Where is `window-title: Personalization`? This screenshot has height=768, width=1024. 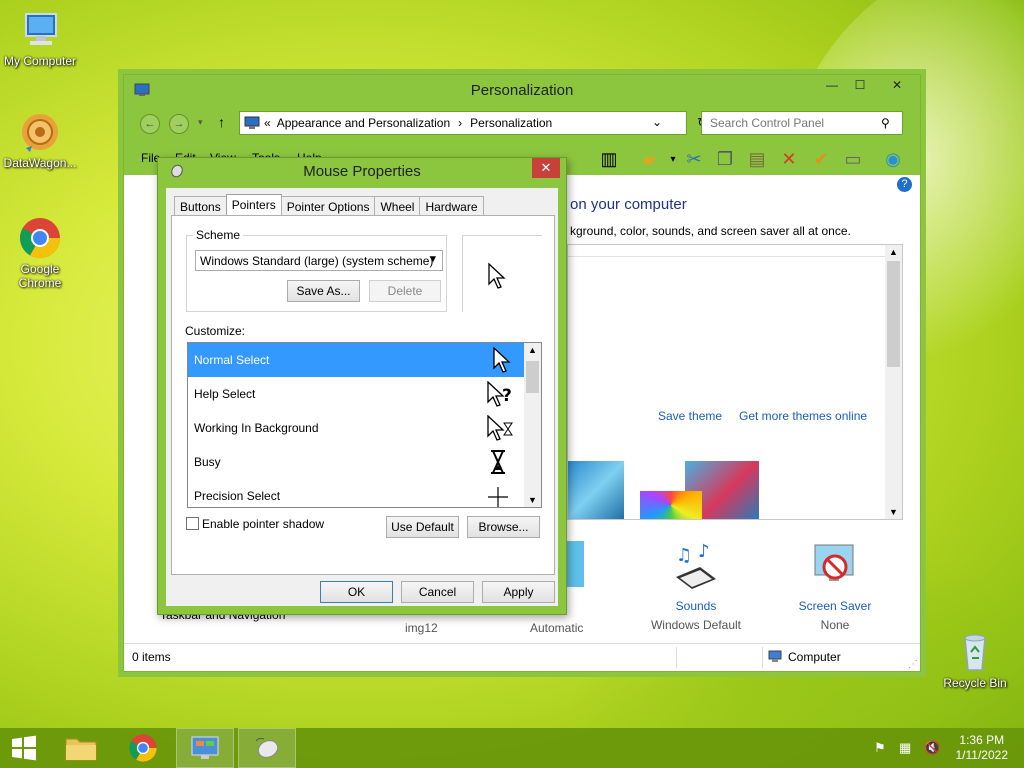
window-title: Personalization is located at coordinates (522, 90).